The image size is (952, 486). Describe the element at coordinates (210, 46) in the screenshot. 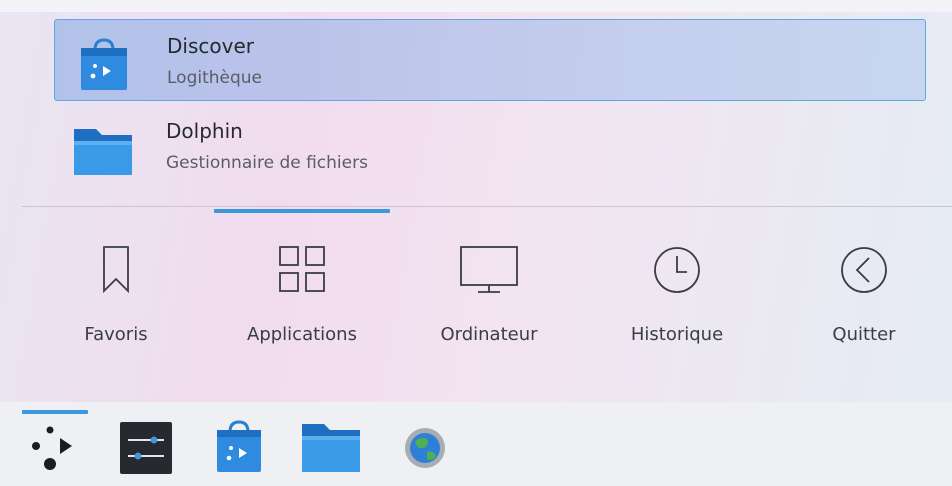

I see `result-name: Discover` at that location.